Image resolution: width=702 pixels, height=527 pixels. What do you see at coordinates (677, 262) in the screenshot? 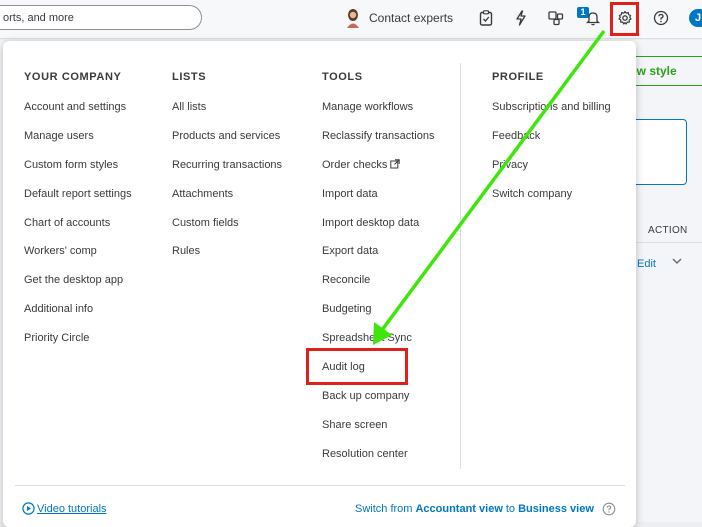
I see `chevron-down-icon` at bounding box center [677, 262].